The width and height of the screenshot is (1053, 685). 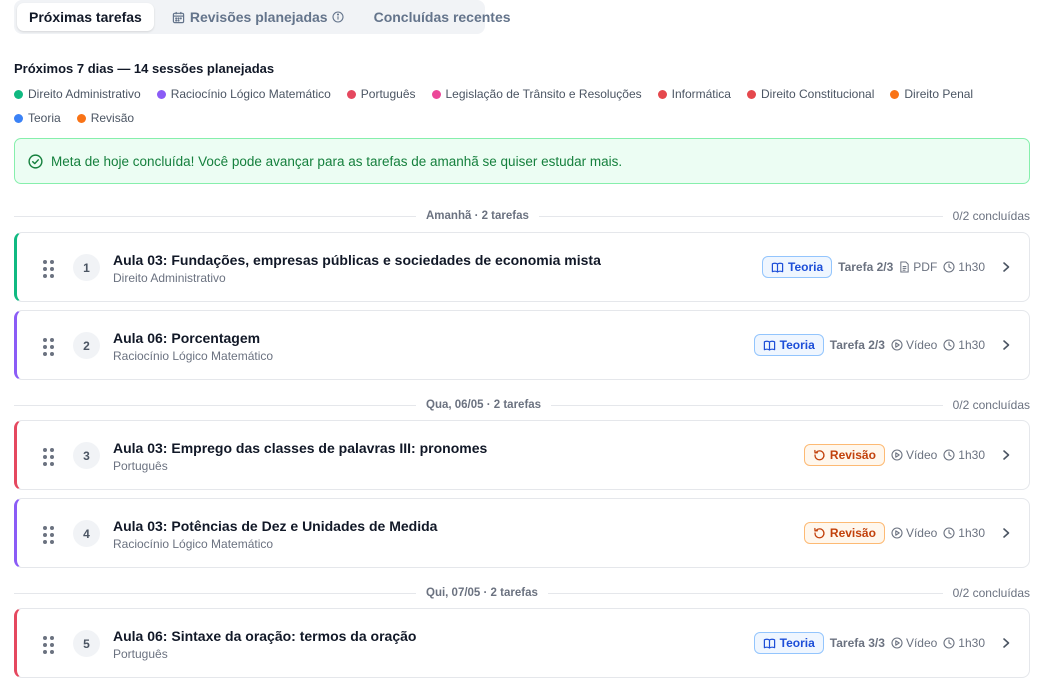 I want to click on legend-item: Direito Constitucional, so click(x=810, y=94).